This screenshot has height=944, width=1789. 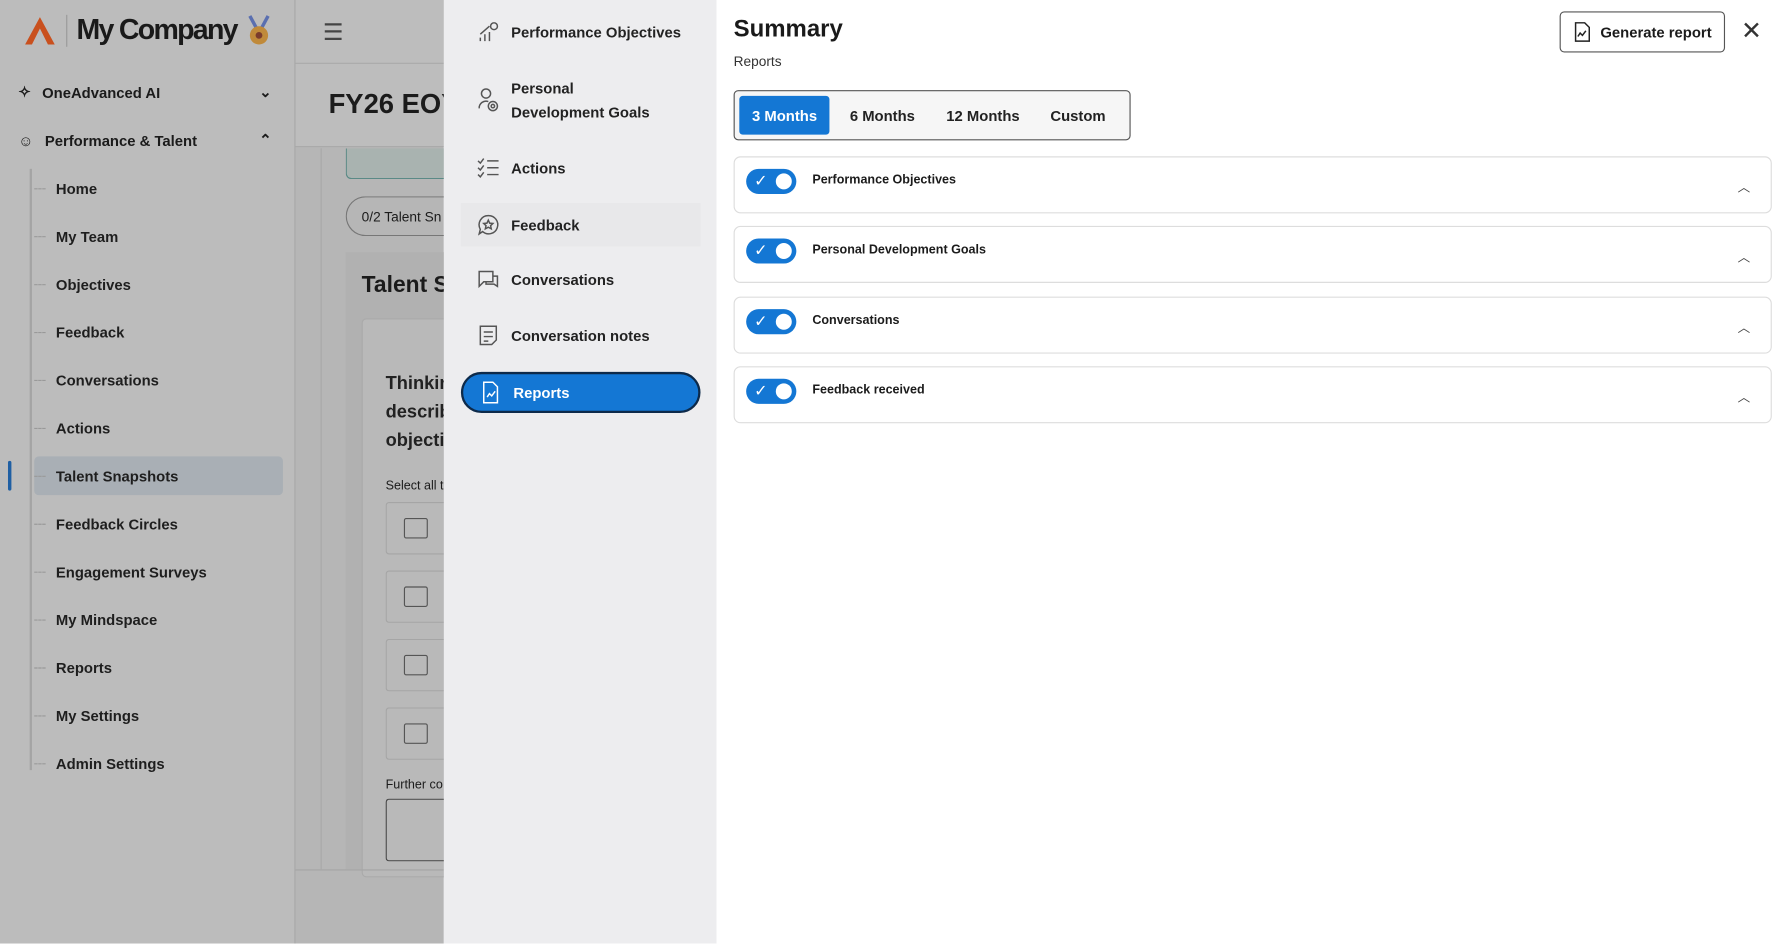 What do you see at coordinates (9, 475) in the screenshot?
I see `active-indicator` at bounding box center [9, 475].